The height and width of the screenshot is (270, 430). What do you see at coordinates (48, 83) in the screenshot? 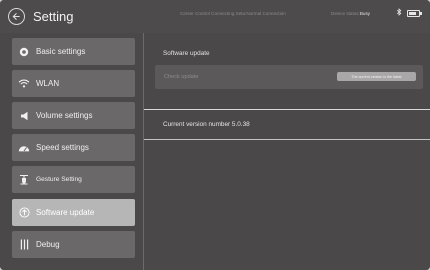
I see `sidebar-item-label: WLAN` at bounding box center [48, 83].